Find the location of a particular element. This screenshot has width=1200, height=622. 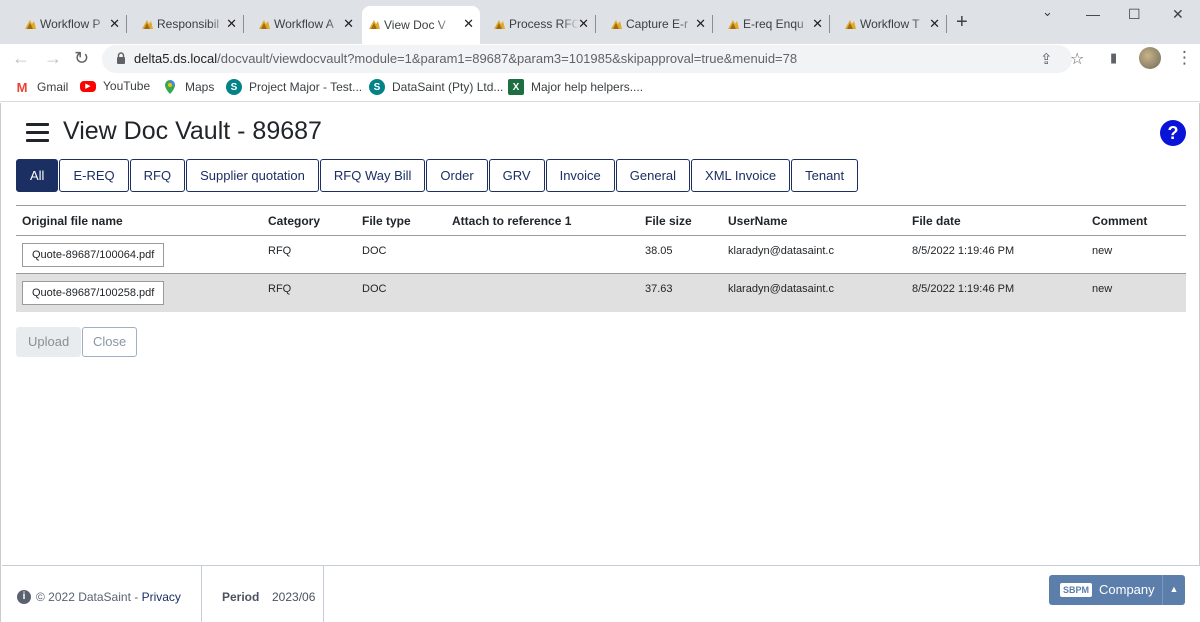

tab-rfq-way-bill: RFQ Way Bill is located at coordinates (372, 175).